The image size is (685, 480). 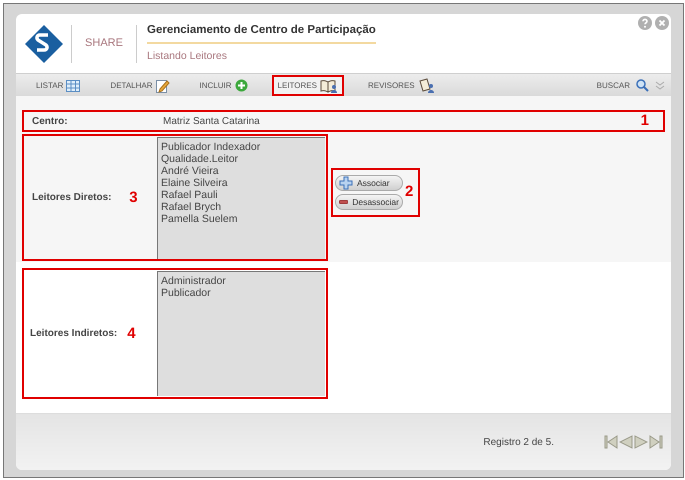 I want to click on page-title: Gerenciamento de Centro de Participação, so click(x=261, y=33).